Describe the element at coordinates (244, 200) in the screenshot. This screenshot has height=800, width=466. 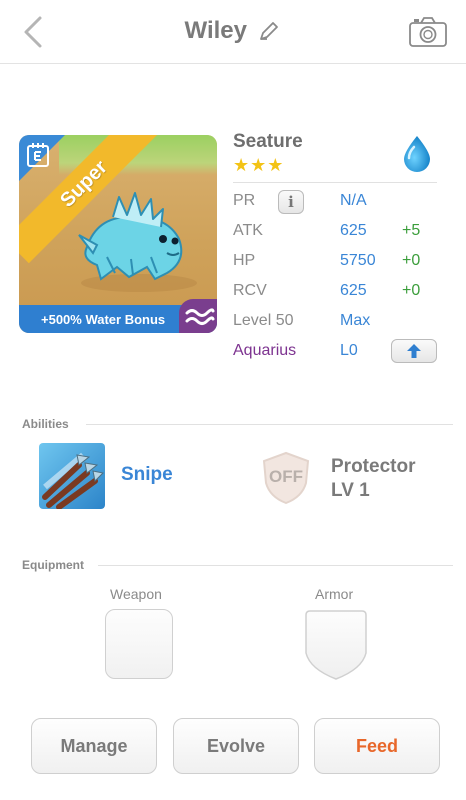
I see `pr-label: PR` at that location.